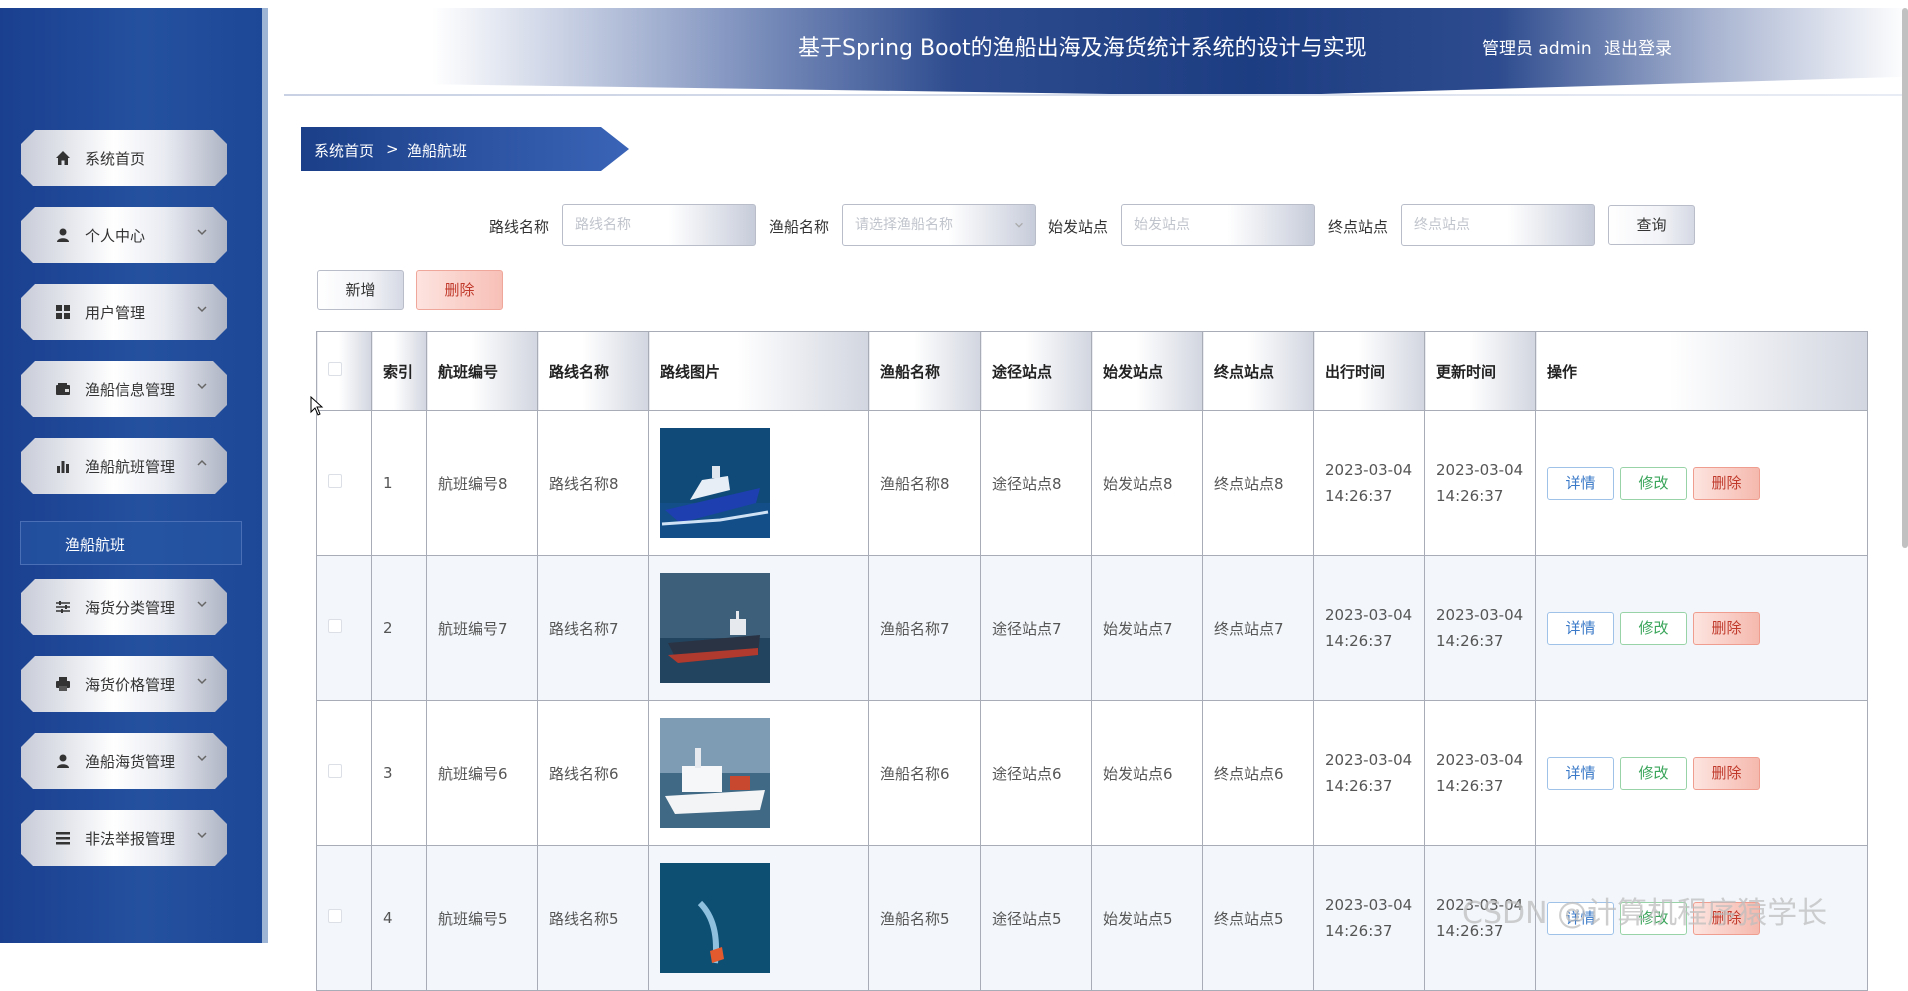  I want to click on route-name-label: 路线名称, so click(519, 227).